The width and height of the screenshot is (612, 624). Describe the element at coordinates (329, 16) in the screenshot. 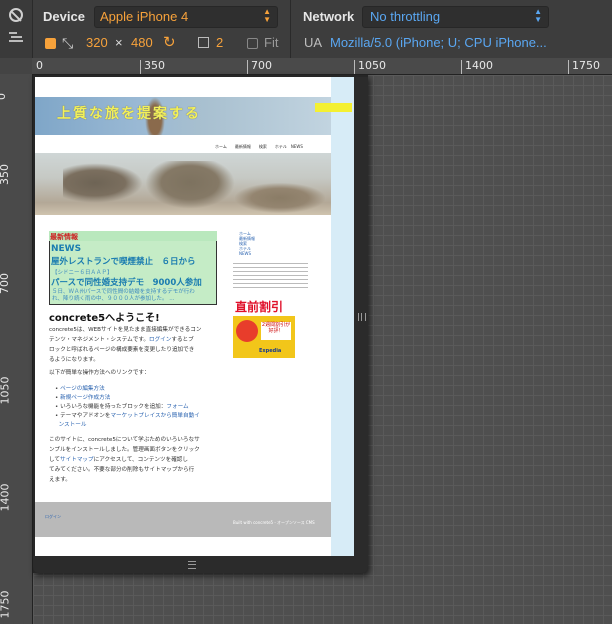

I see `network-label: Network` at that location.